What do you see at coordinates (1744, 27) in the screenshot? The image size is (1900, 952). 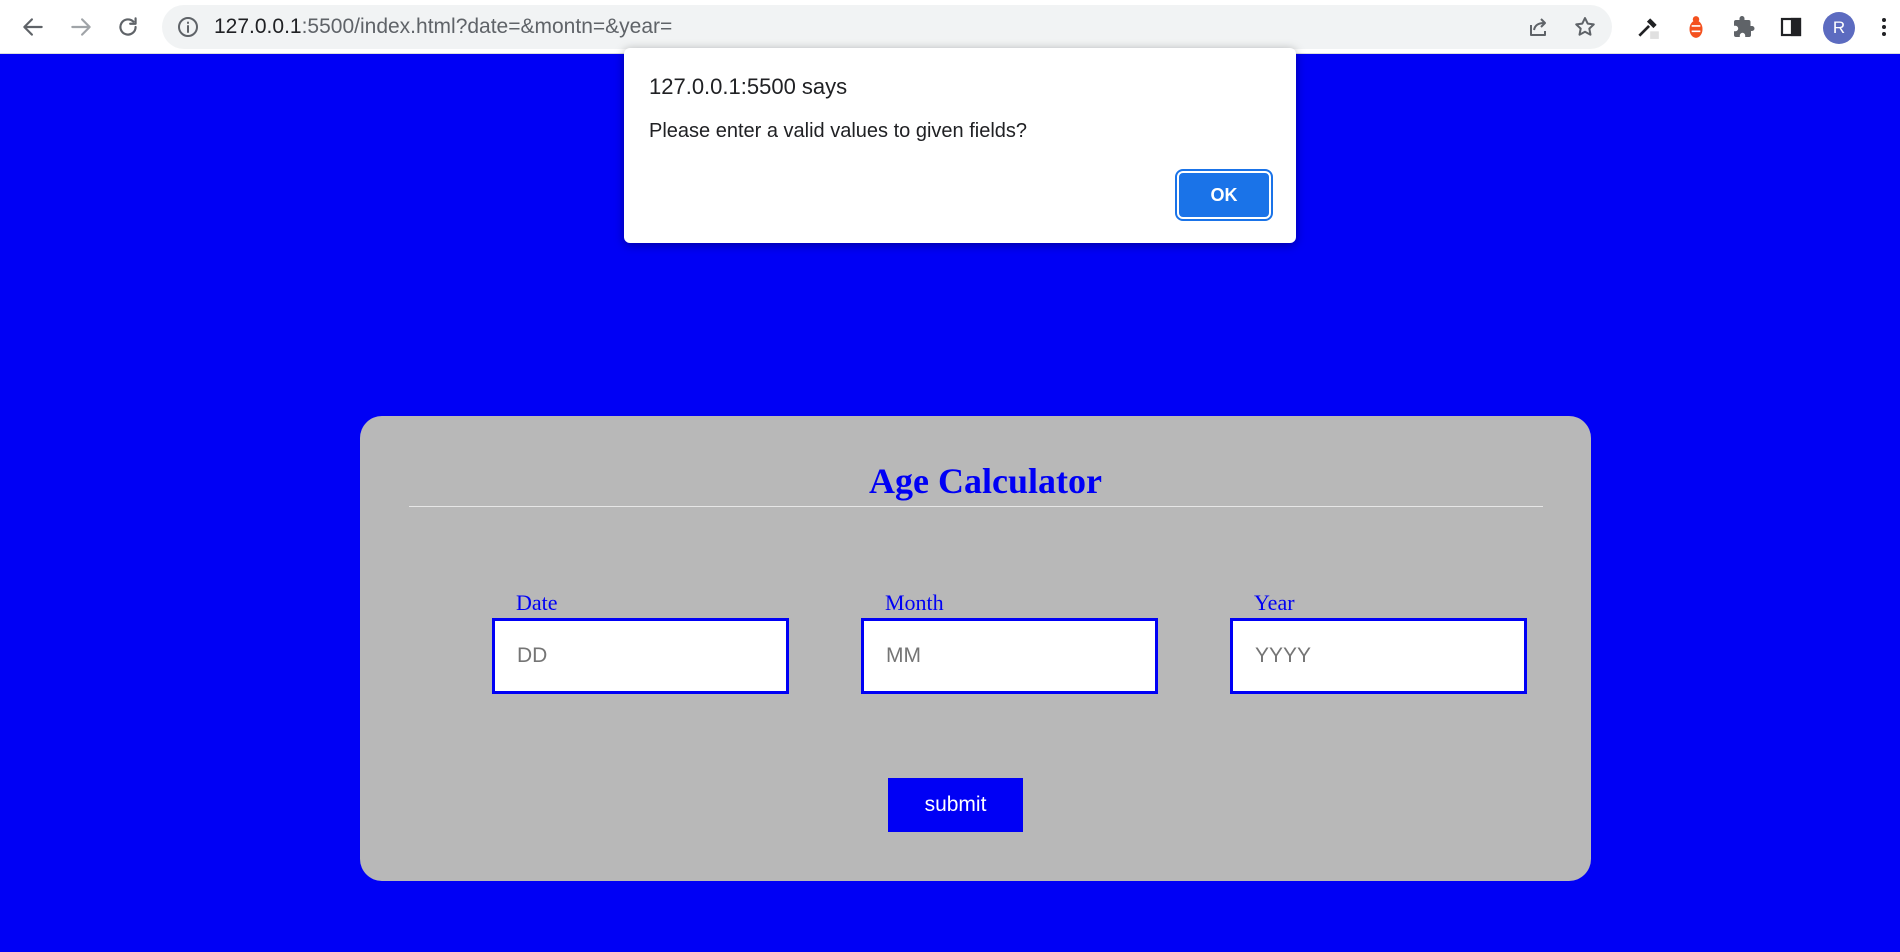 I see `puzzle-extensions-icon` at bounding box center [1744, 27].